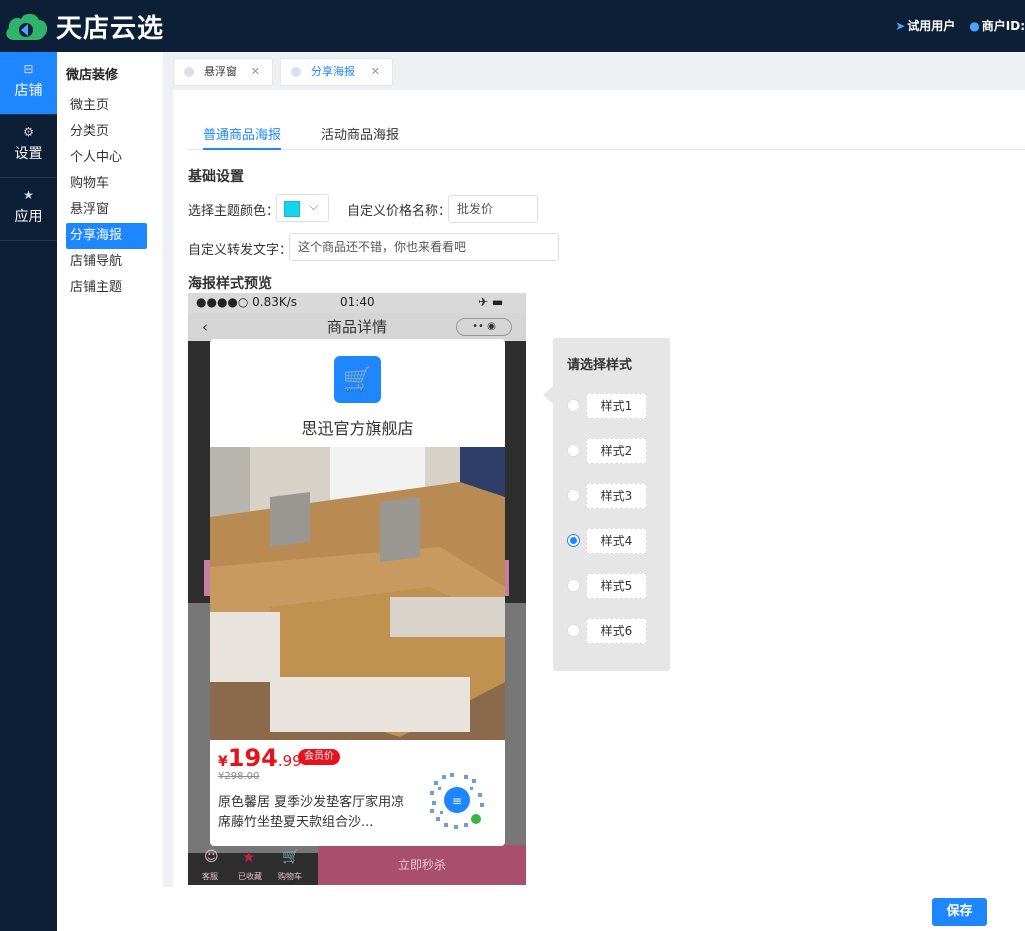 This screenshot has width=1025, height=931. What do you see at coordinates (220, 71) in the screenshot?
I see `tab-label: 悬浮窗` at bounding box center [220, 71].